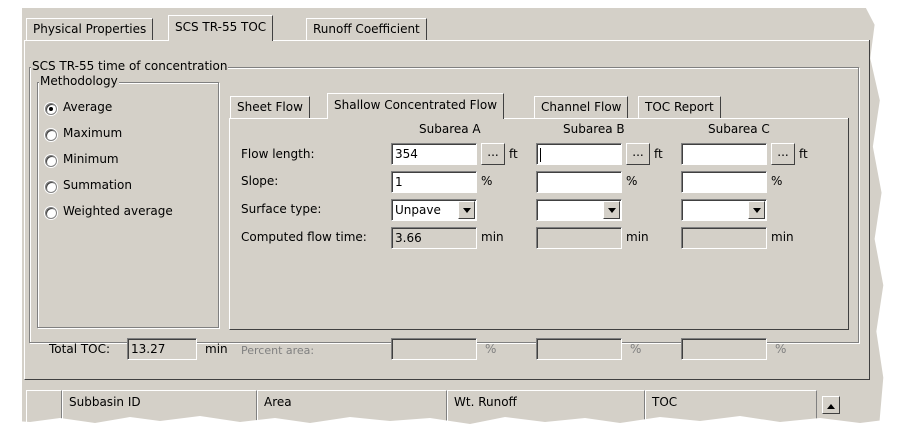 The width and height of the screenshot is (908, 428). I want to click on radio-weighted-average, so click(51, 213).